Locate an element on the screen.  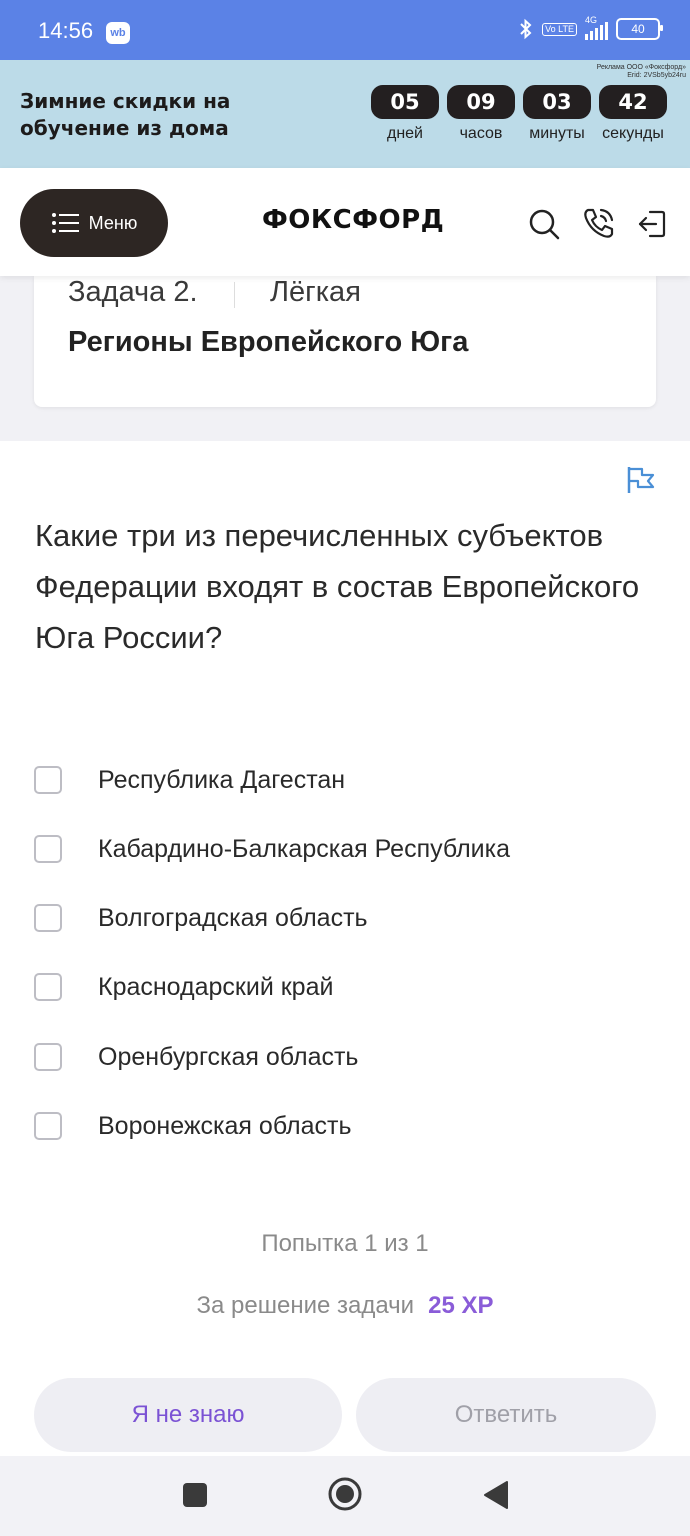
logout-icon is located at coordinates (652, 224).